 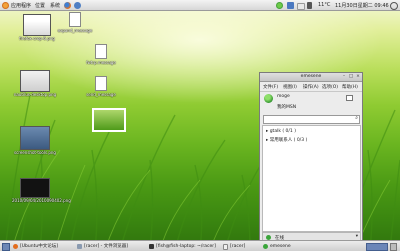 I want to click on user-avatar, so click(x=268, y=98).